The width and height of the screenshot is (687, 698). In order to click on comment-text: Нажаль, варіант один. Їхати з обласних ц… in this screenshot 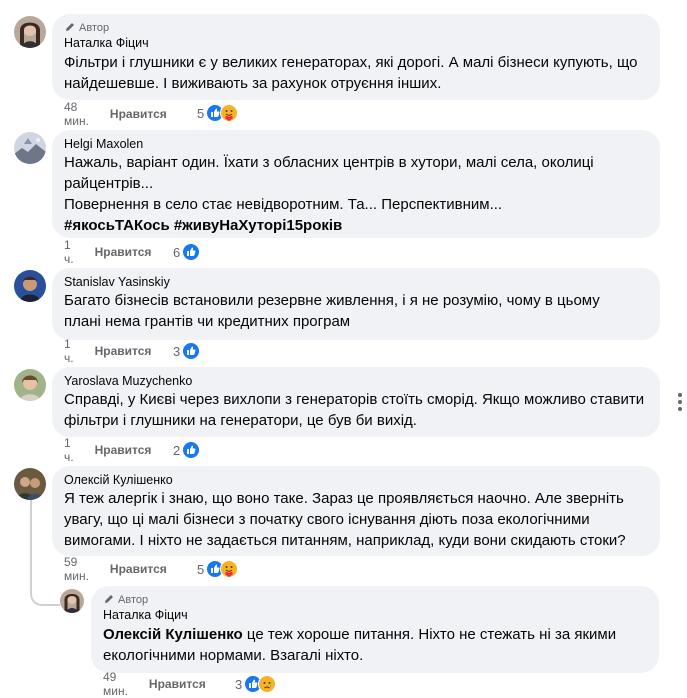, I will do `click(356, 194)`.